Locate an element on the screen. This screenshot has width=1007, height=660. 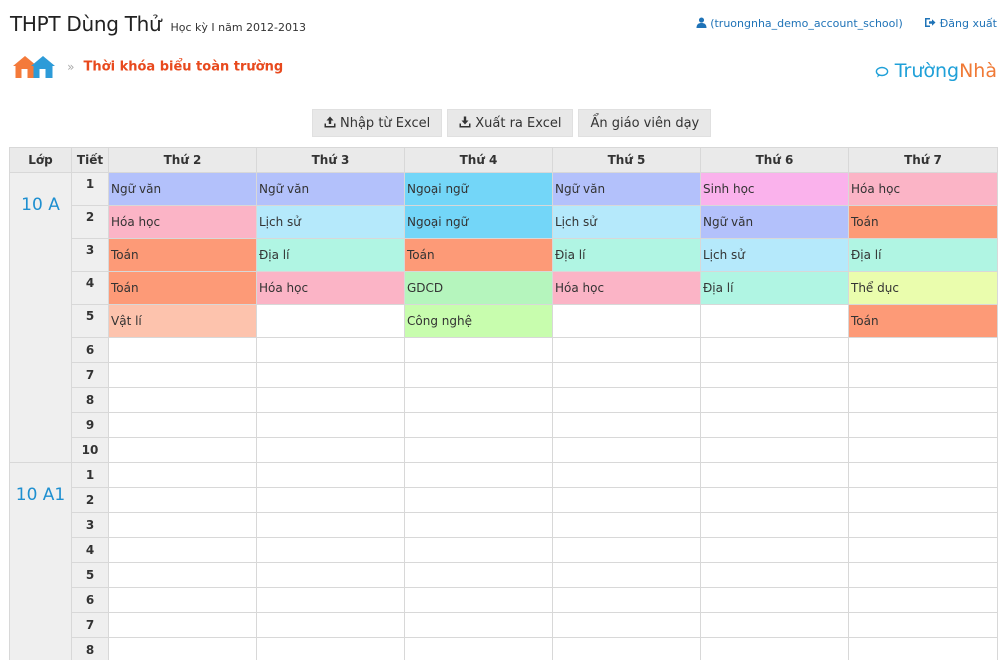
class-name-cell: 10 A is located at coordinates (40, 317).